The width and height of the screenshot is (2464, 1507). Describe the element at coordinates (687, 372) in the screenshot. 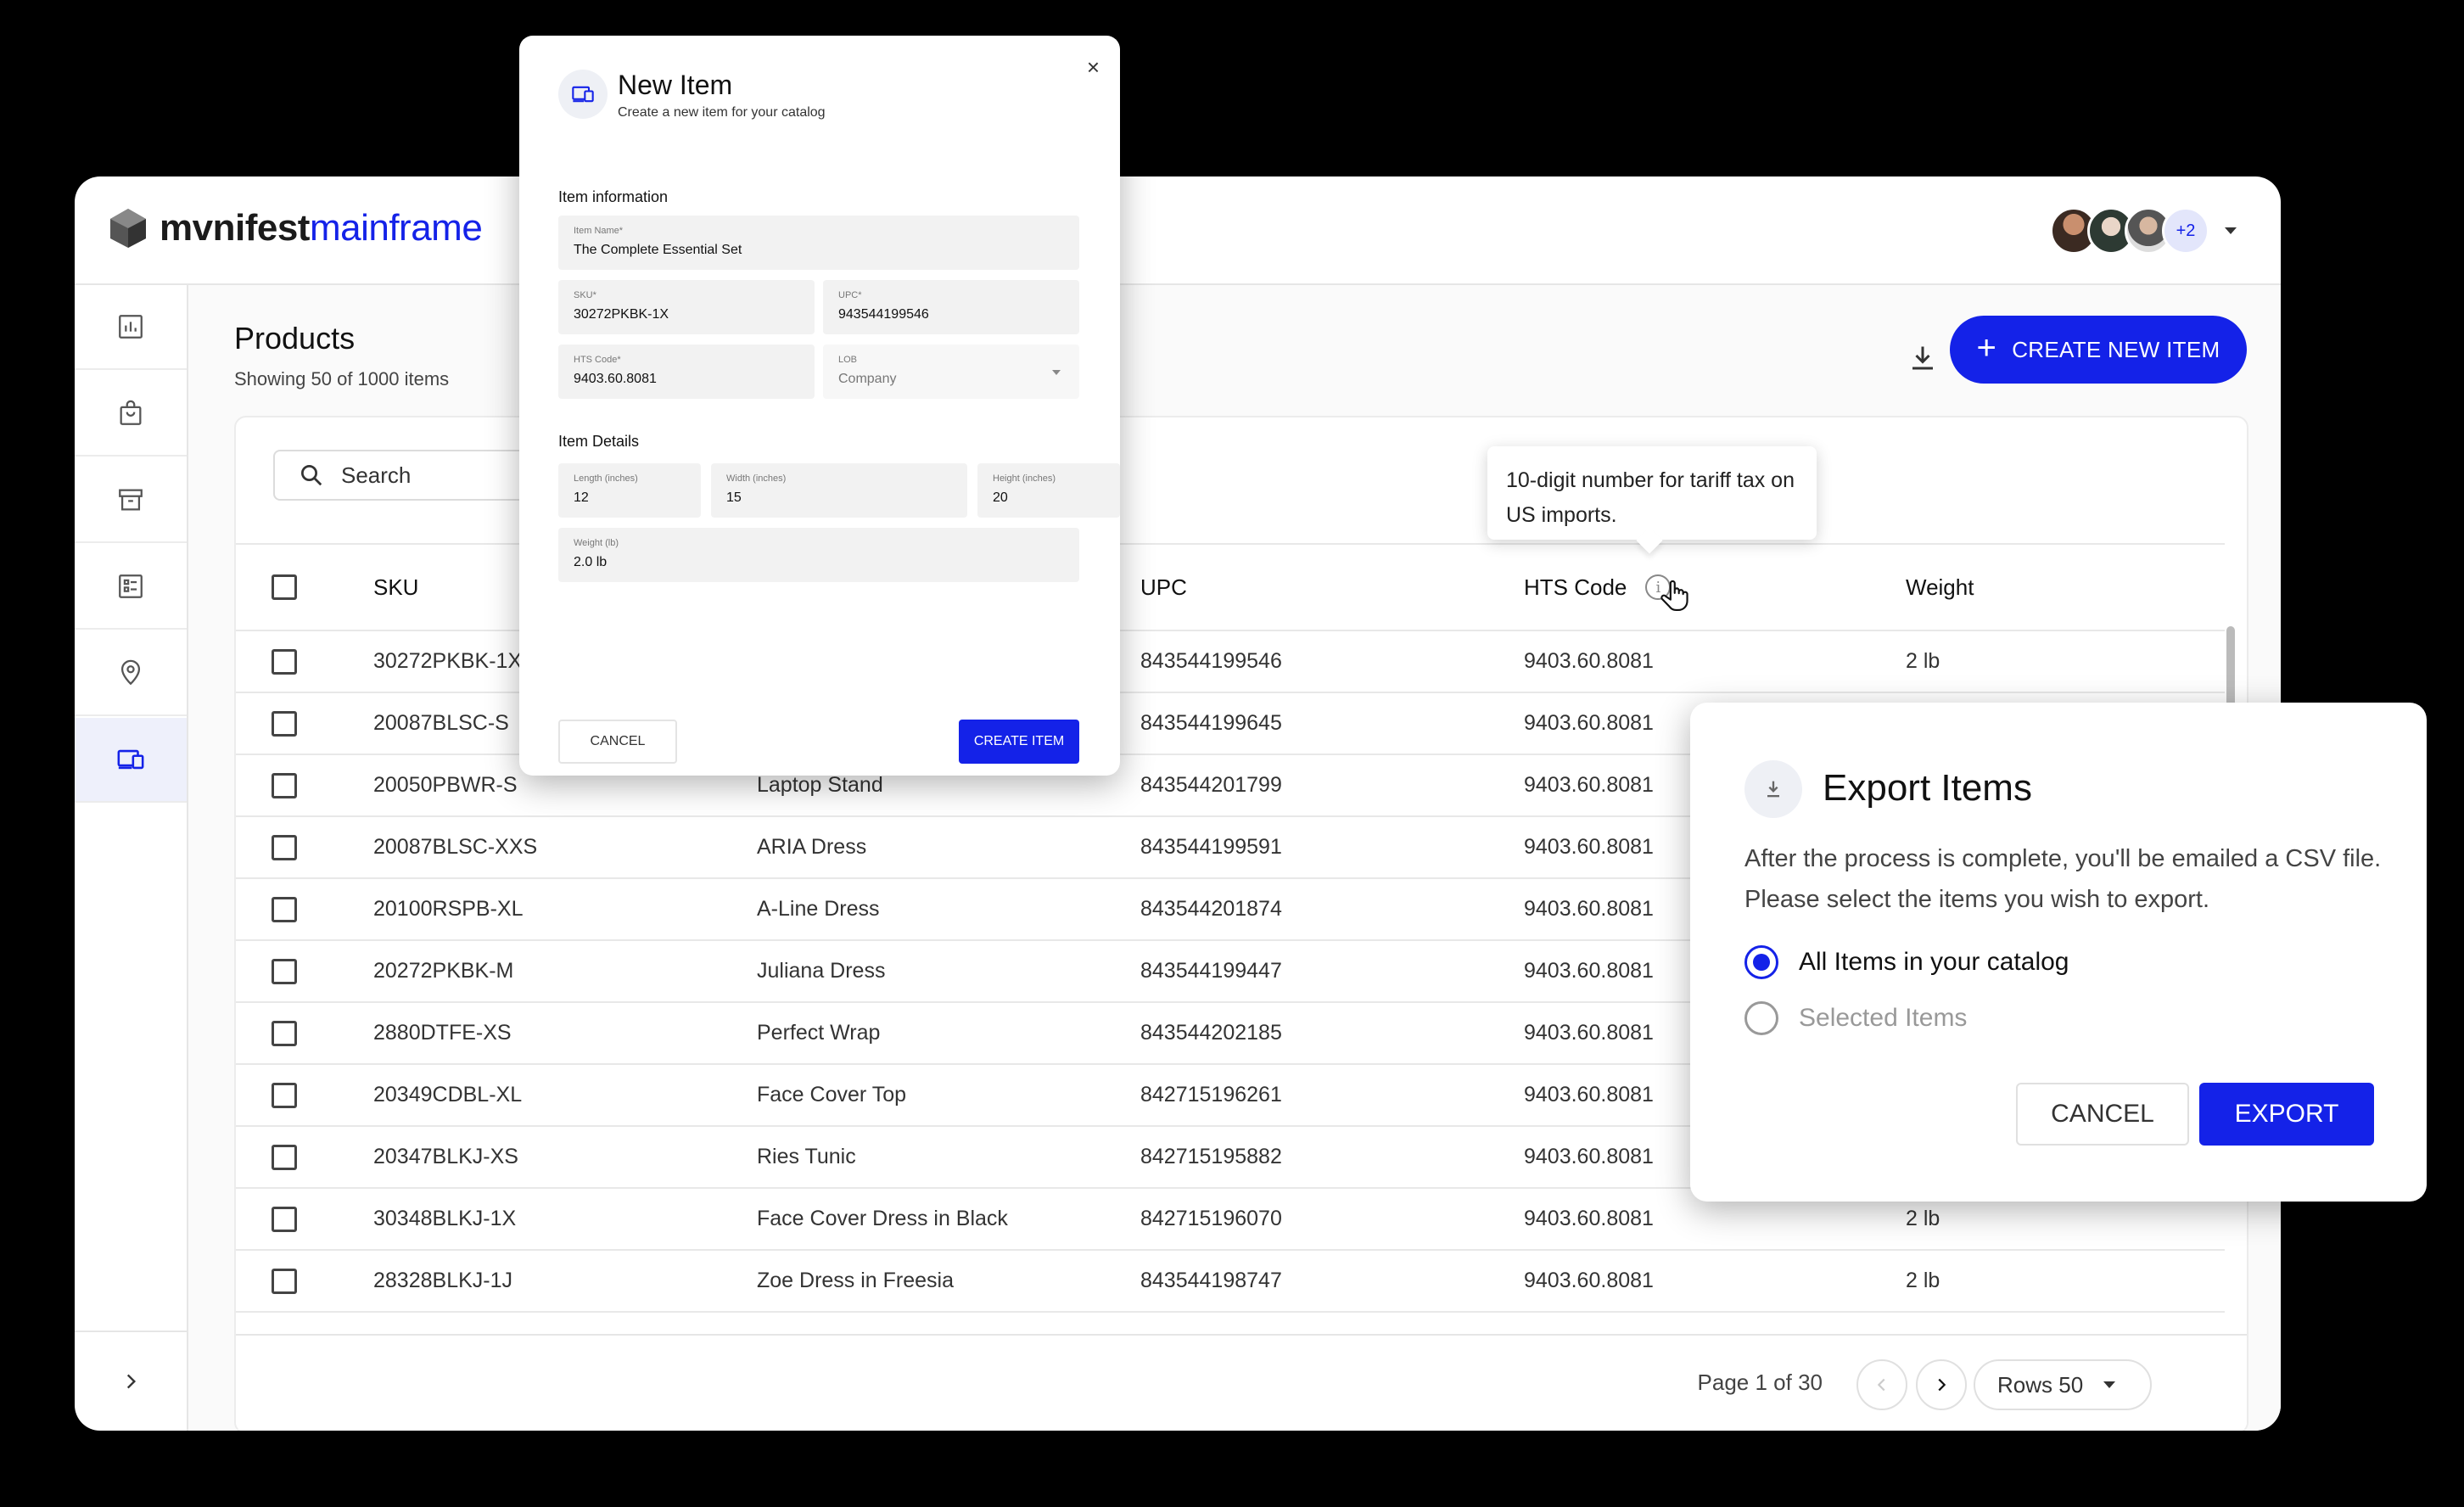

I see `hts-code-field: HTS Code* 9403.60.8081` at that location.